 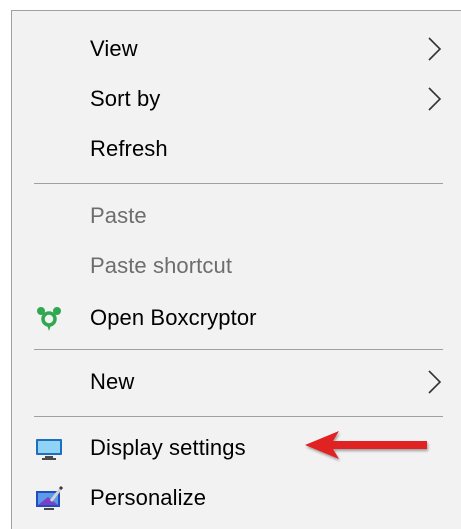 What do you see at coordinates (114, 48) in the screenshot?
I see `menu-item-label: View` at bounding box center [114, 48].